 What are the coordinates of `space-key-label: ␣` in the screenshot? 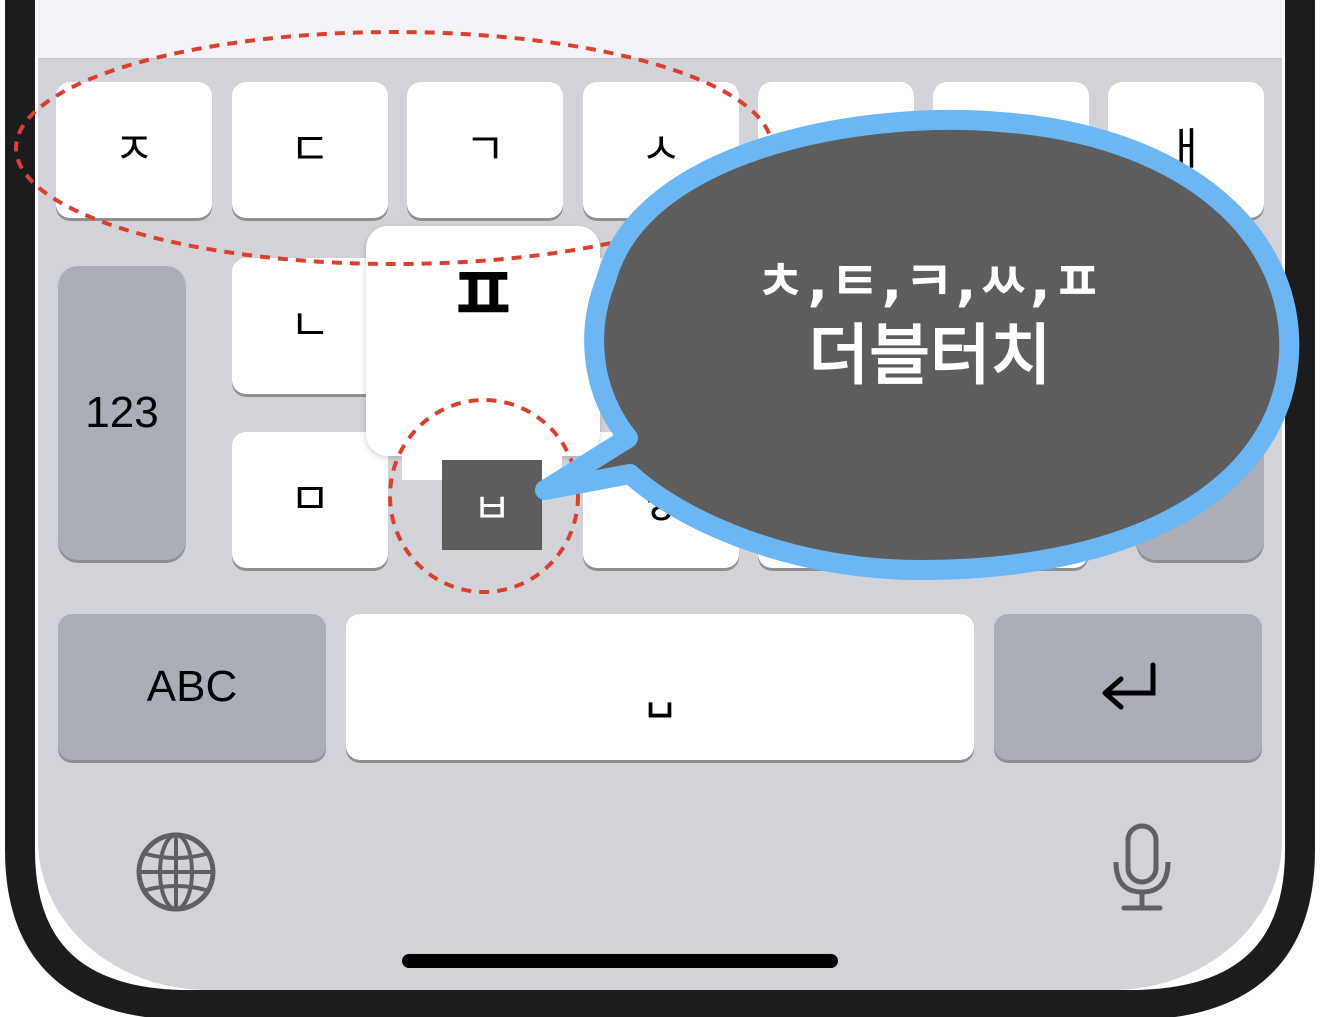 It's located at (660, 691).